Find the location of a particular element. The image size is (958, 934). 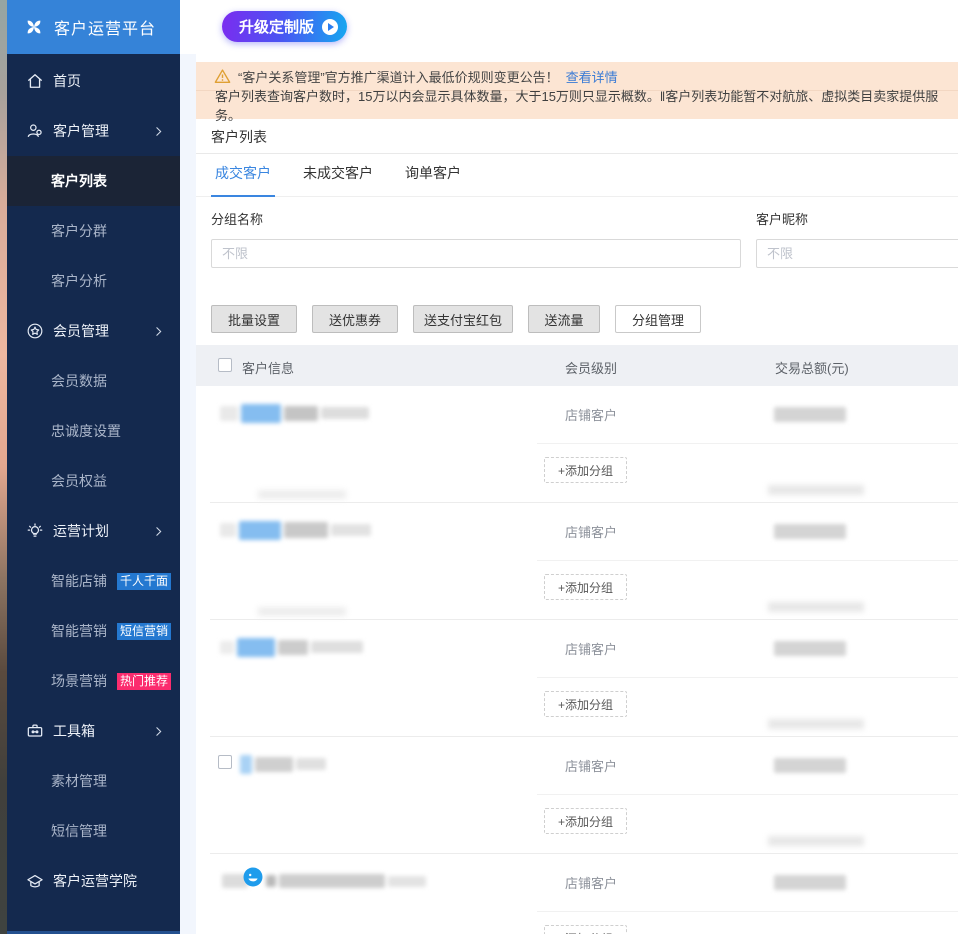

sidebar-item-label: 会员管理 is located at coordinates (81, 331).